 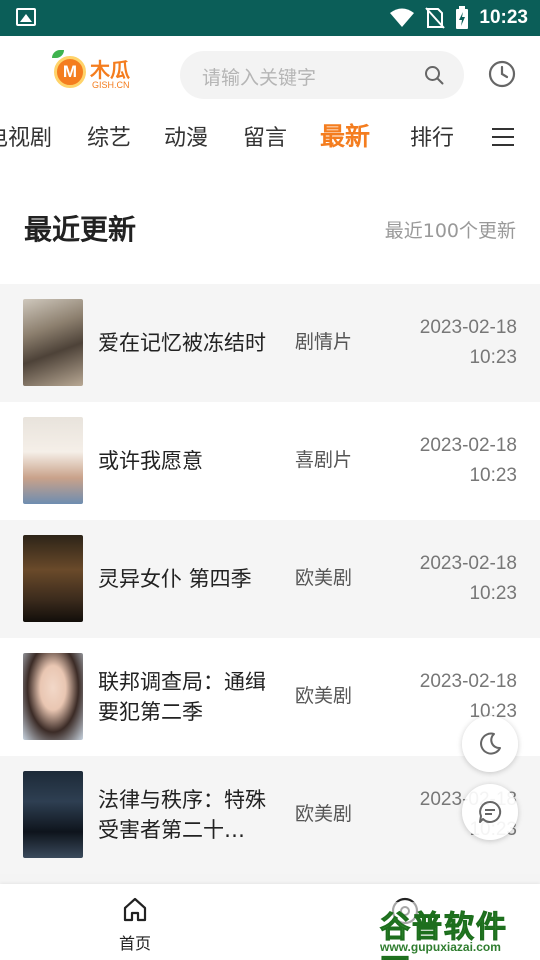 What do you see at coordinates (265, 136) in the screenshot?
I see `tab-messages: 留言` at bounding box center [265, 136].